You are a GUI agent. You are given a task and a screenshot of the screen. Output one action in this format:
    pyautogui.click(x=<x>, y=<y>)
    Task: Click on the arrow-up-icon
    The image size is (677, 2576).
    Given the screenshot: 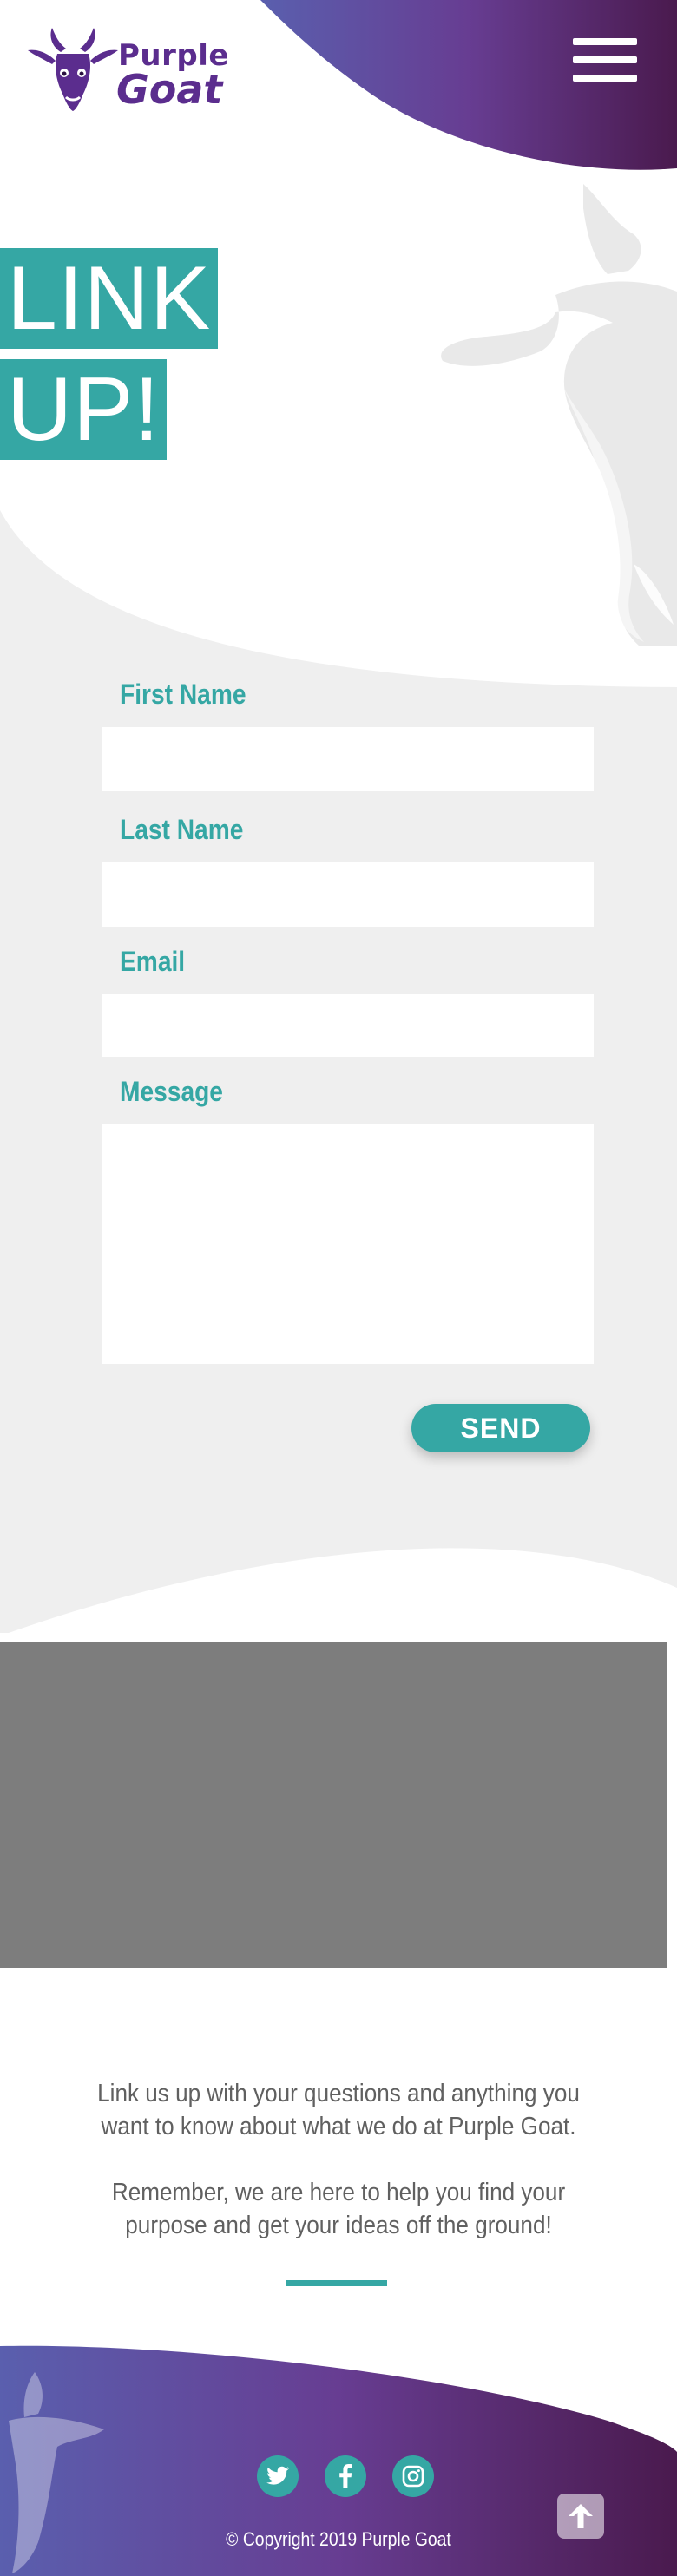 What is the action you would take?
    pyautogui.click(x=581, y=2516)
    